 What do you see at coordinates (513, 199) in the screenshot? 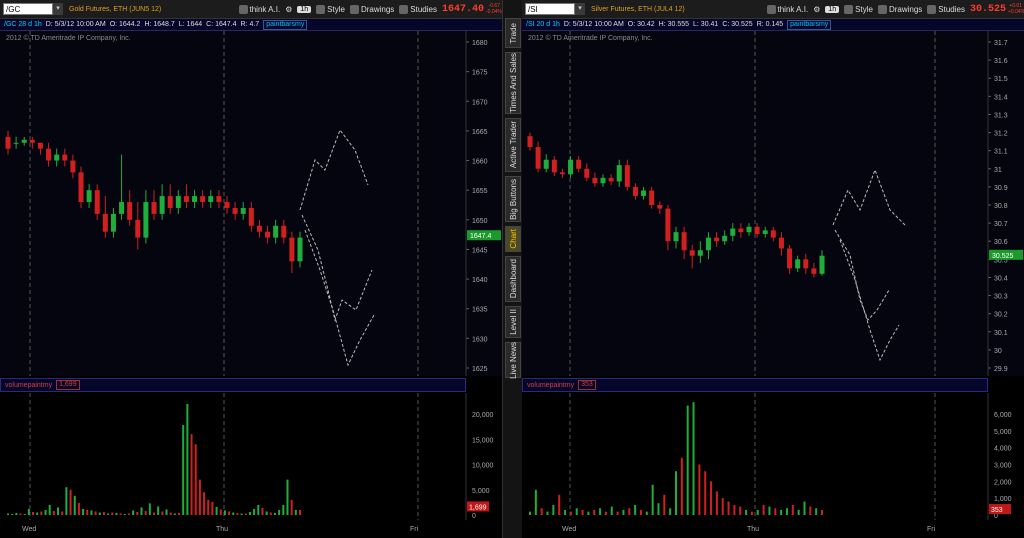
I see `side-tab-big-buttons: Big Buttons` at bounding box center [513, 199].